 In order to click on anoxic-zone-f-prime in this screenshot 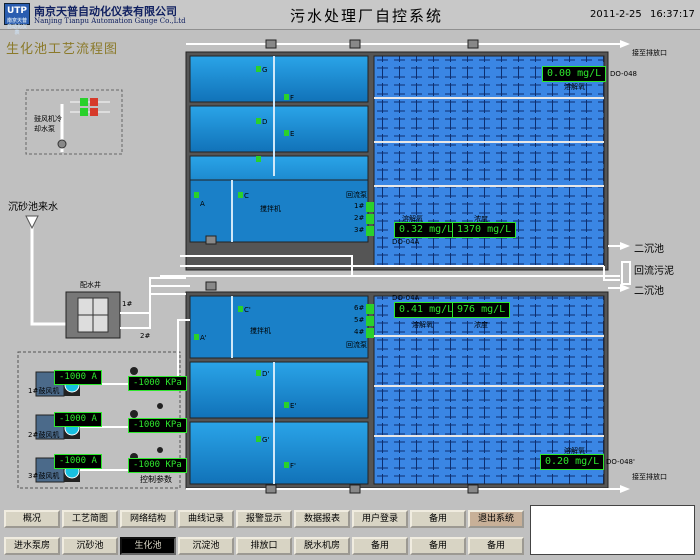, I will do `click(279, 453)`.